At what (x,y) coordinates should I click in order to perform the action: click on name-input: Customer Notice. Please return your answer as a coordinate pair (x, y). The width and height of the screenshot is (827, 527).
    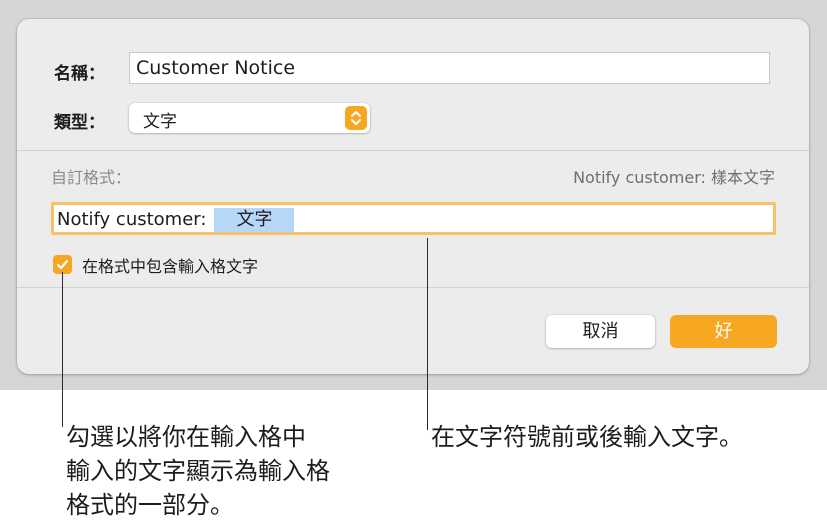
    Looking at the image, I should click on (449, 68).